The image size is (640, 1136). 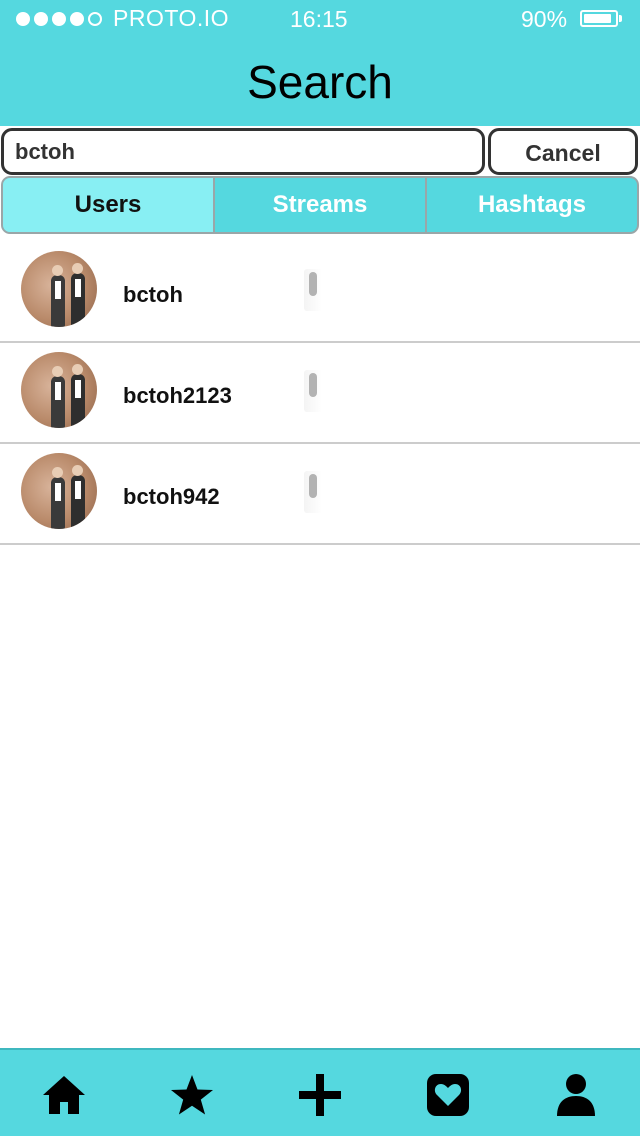 What do you see at coordinates (576, 1095) in the screenshot?
I see `profile-icon` at bounding box center [576, 1095].